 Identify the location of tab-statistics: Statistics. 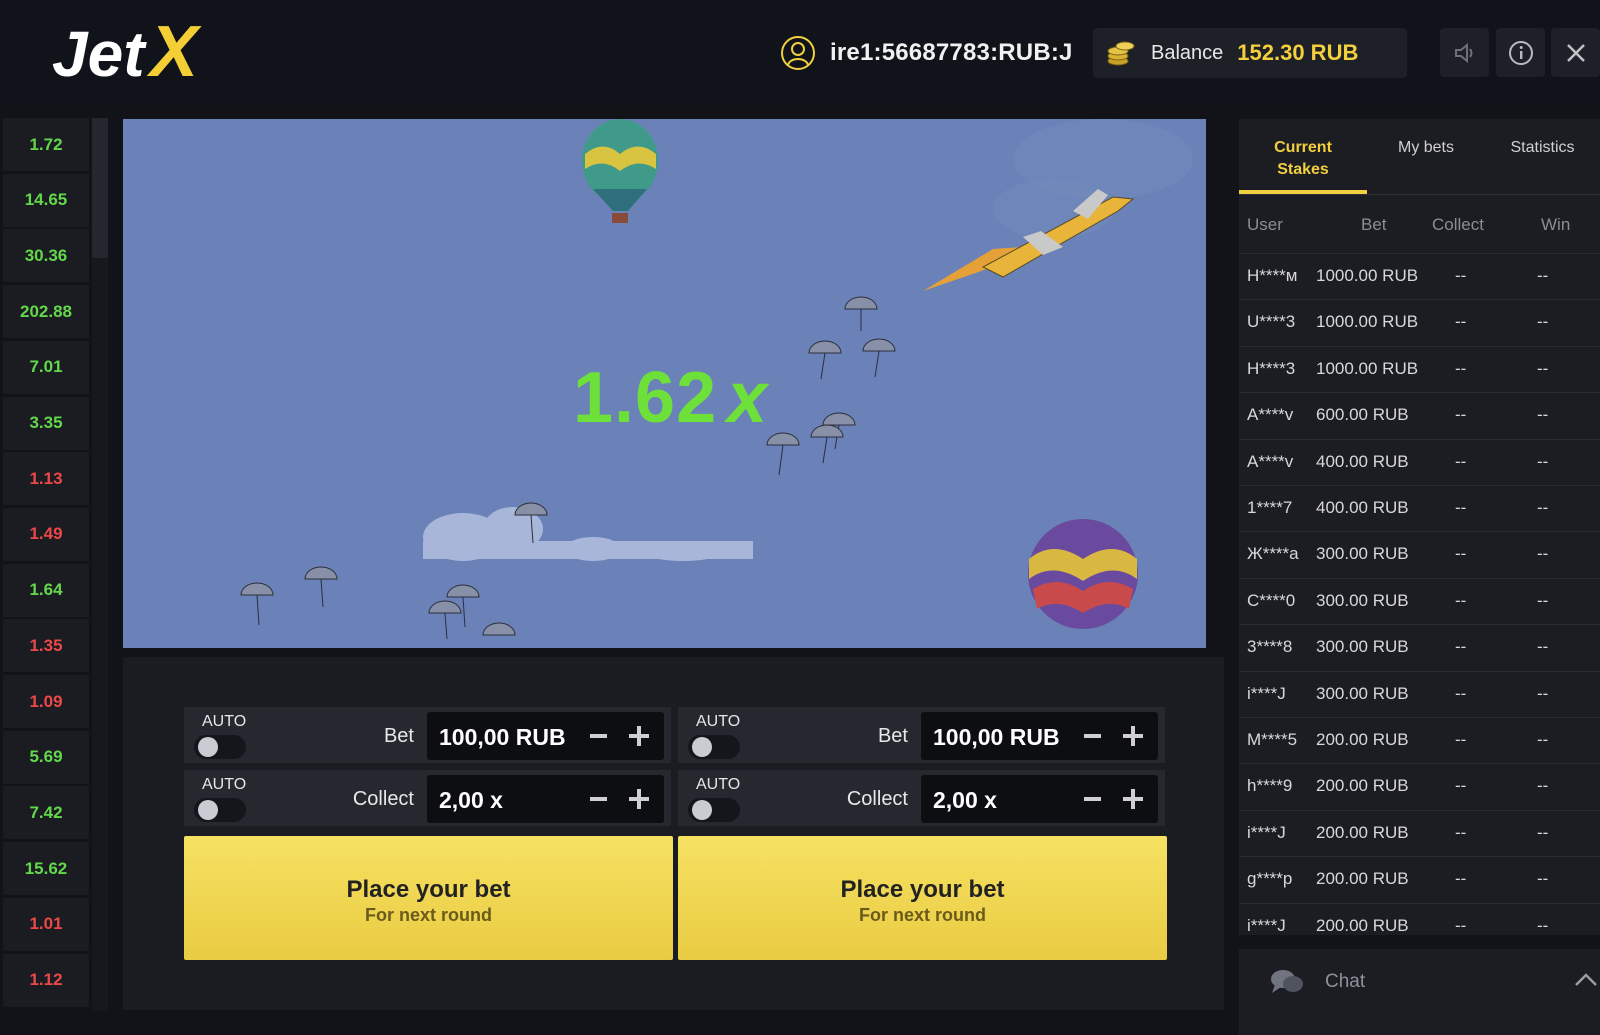
(1542, 148).